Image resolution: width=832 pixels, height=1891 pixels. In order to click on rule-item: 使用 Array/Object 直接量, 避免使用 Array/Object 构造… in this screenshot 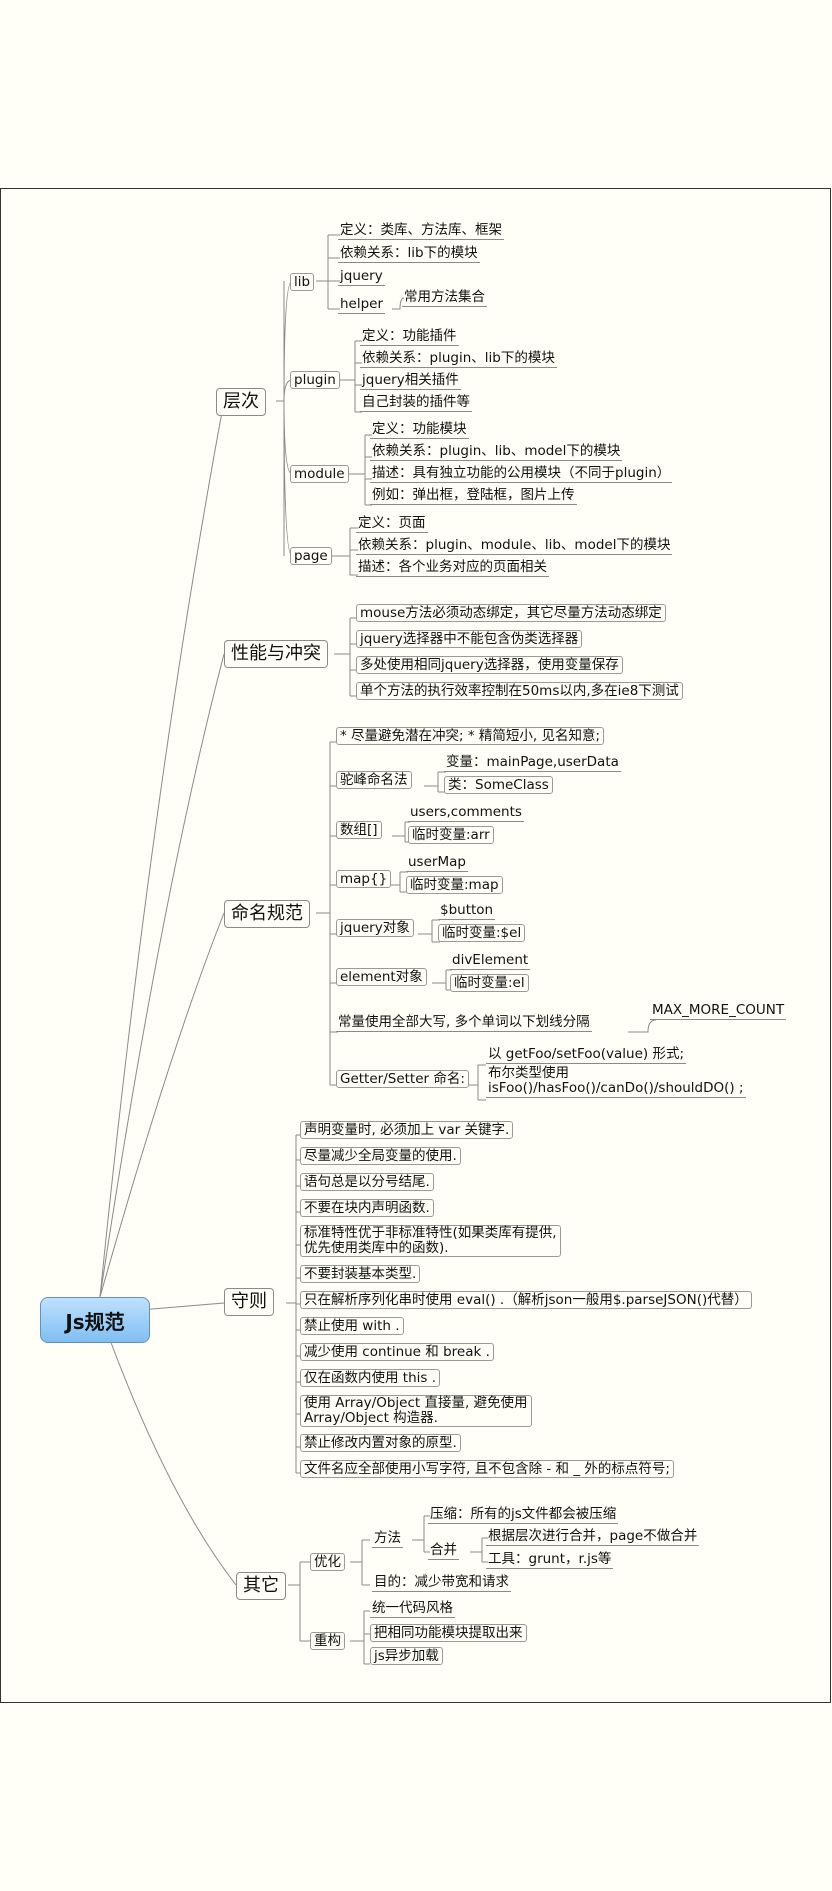, I will do `click(416, 1411)`.